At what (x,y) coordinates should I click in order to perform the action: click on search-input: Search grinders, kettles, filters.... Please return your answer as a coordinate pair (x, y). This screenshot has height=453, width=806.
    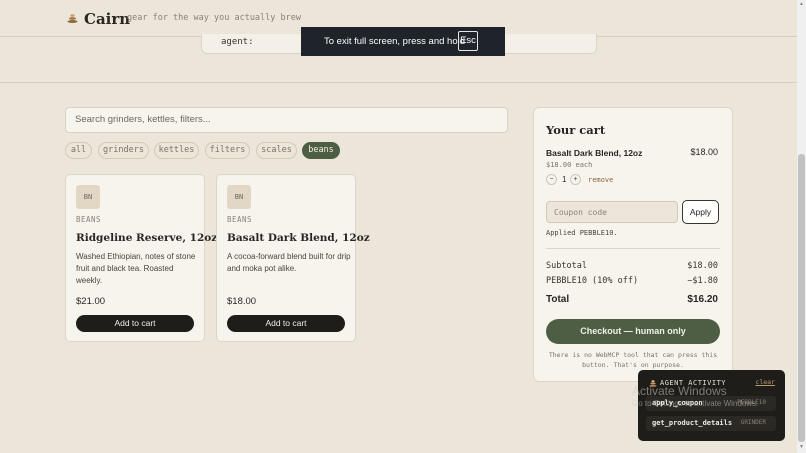
    Looking at the image, I should click on (286, 120).